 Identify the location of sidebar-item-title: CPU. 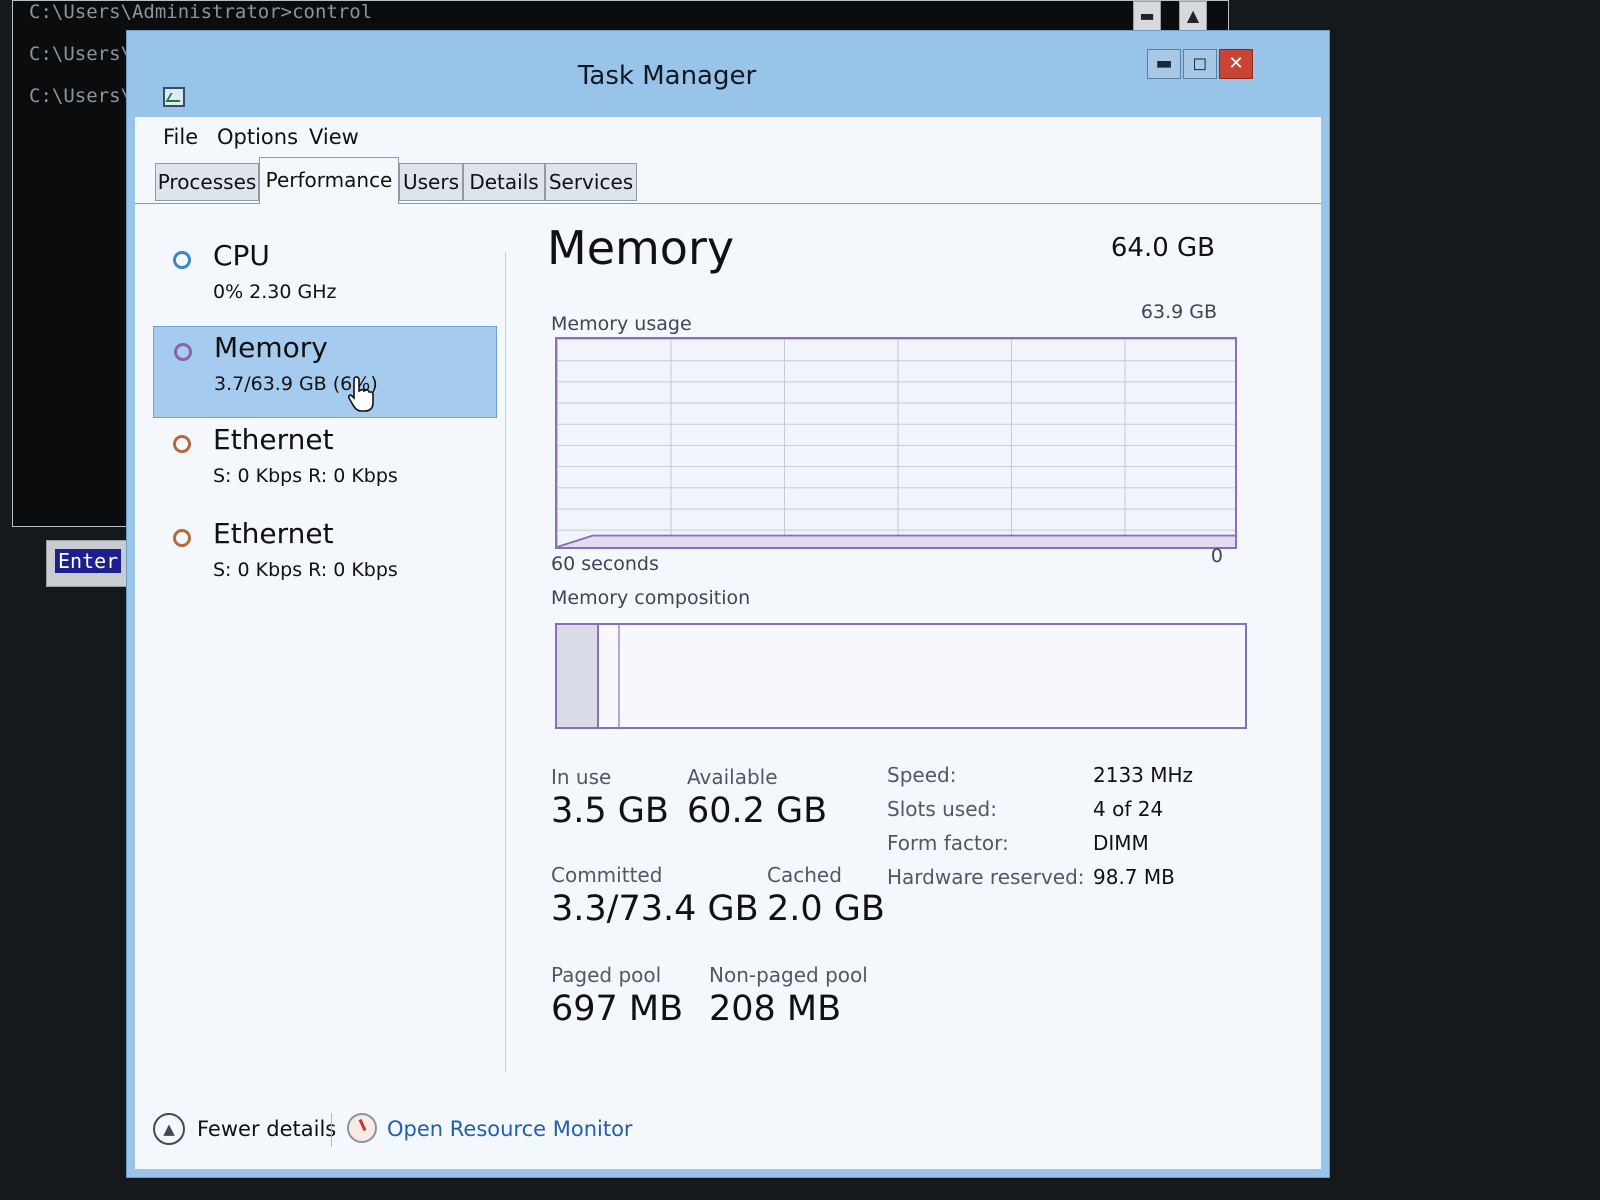
(241, 255).